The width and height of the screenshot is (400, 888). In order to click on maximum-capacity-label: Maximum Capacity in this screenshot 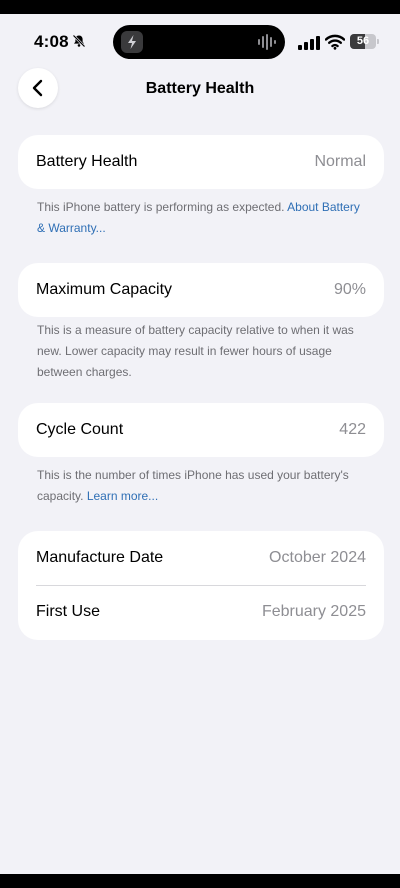, I will do `click(104, 289)`.